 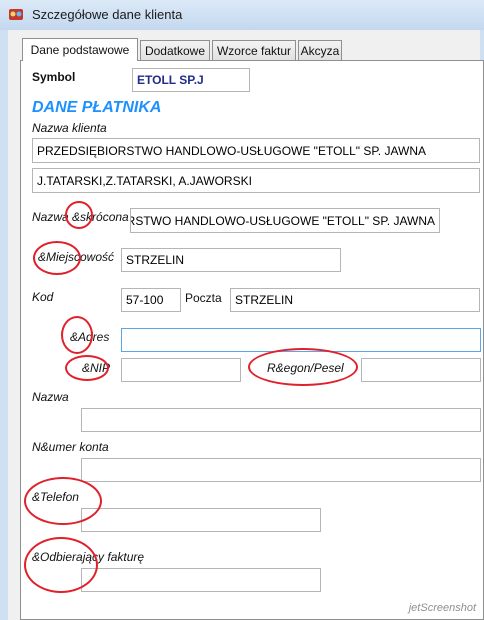 I want to click on miejscowosc-field: STRZELIN, so click(x=231, y=260).